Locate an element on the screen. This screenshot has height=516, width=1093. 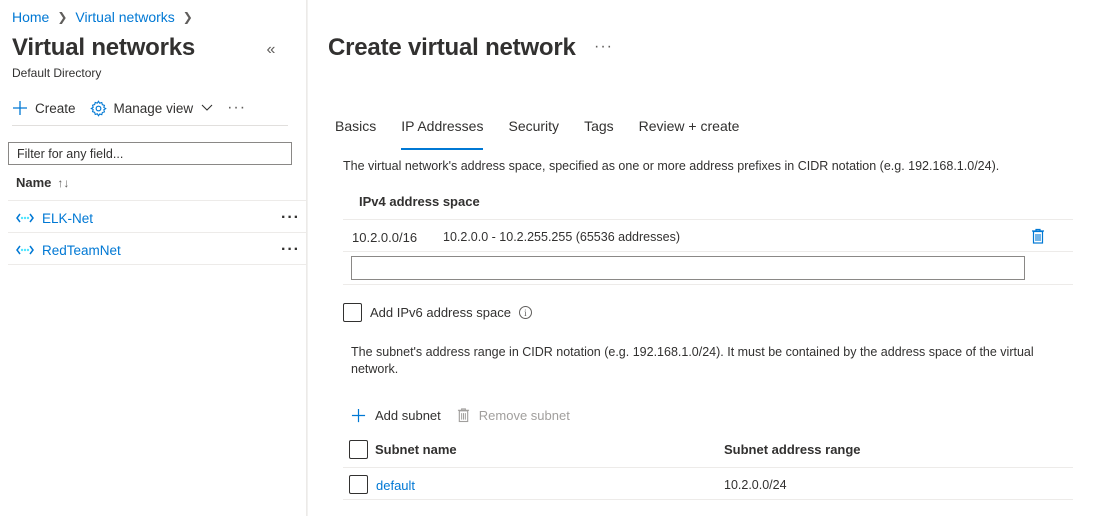
ipv4-header: IPv4 address space is located at coordinates (419, 201).